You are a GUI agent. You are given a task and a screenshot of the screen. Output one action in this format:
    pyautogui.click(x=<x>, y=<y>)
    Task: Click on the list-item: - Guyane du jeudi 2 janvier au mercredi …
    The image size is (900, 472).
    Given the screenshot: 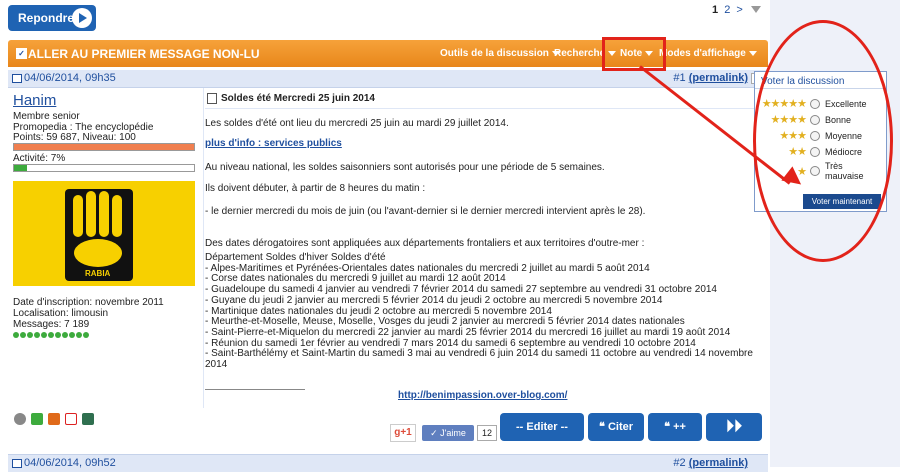 What is the action you would take?
    pyautogui.click(x=434, y=300)
    